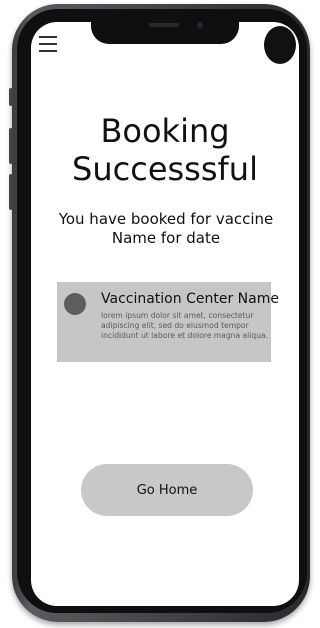 This screenshot has height=628, width=320. Describe the element at coordinates (200, 25) in the screenshot. I see `front-camera` at that location.